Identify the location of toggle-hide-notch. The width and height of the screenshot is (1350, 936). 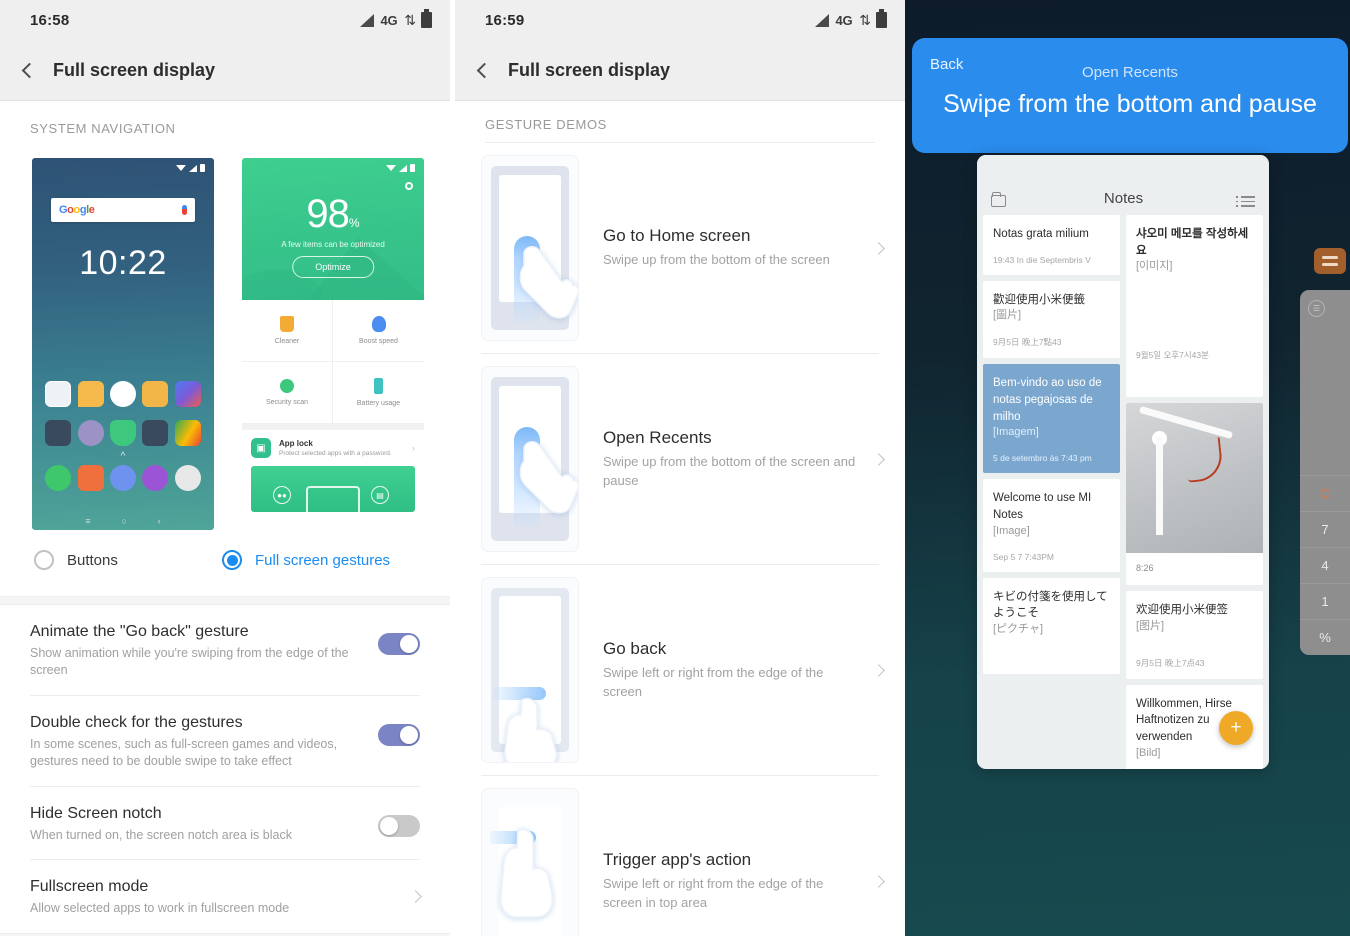
(399, 825).